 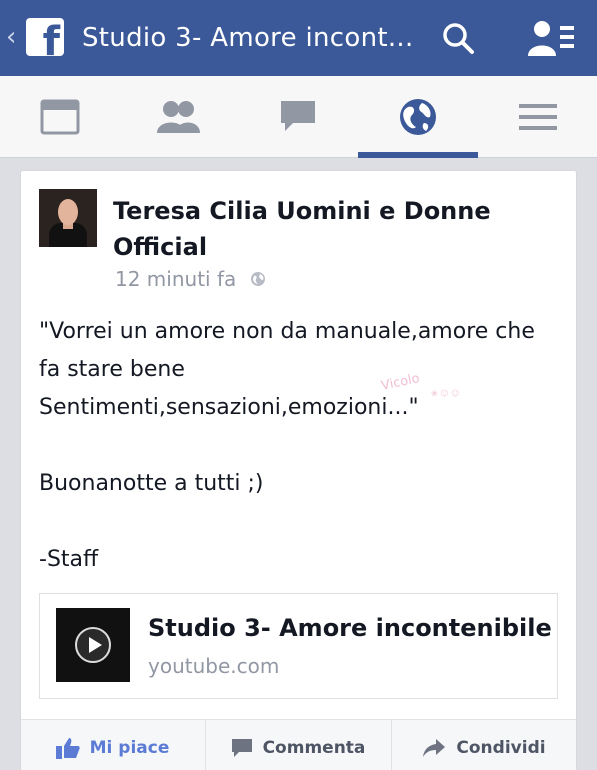 I want to click on share-button: Condividi, so click(x=483, y=745).